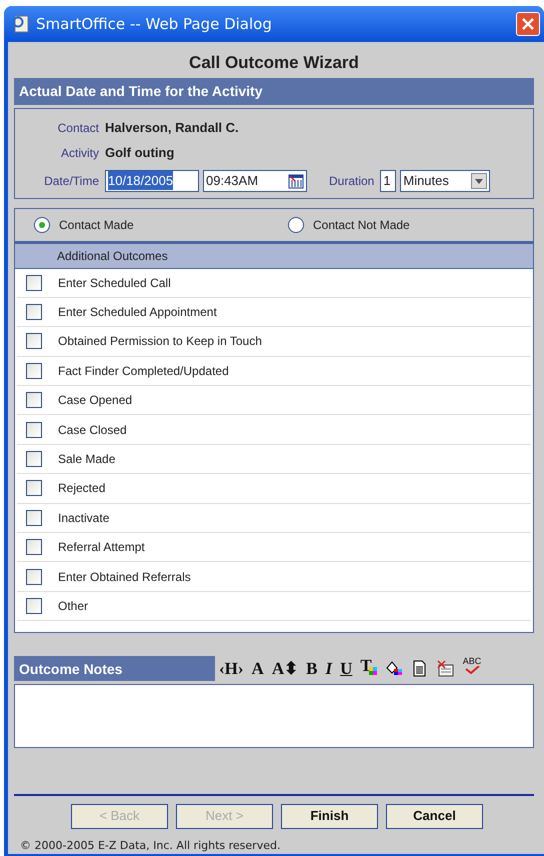 This screenshot has width=544, height=856. Describe the element at coordinates (82, 489) in the screenshot. I see `checkbox-label: Rejected` at that location.